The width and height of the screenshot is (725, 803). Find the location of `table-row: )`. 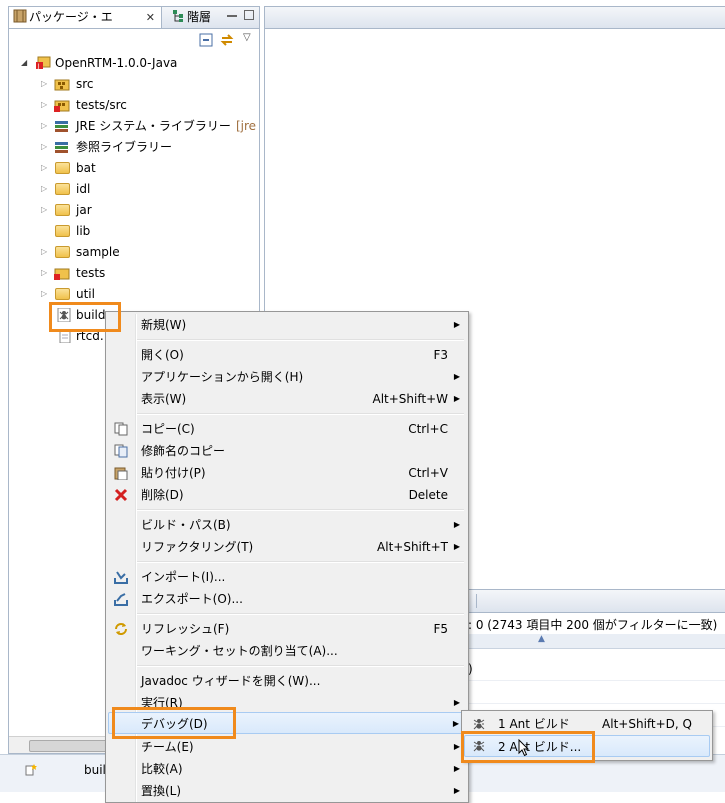

table-row: ) is located at coordinates (594, 669).